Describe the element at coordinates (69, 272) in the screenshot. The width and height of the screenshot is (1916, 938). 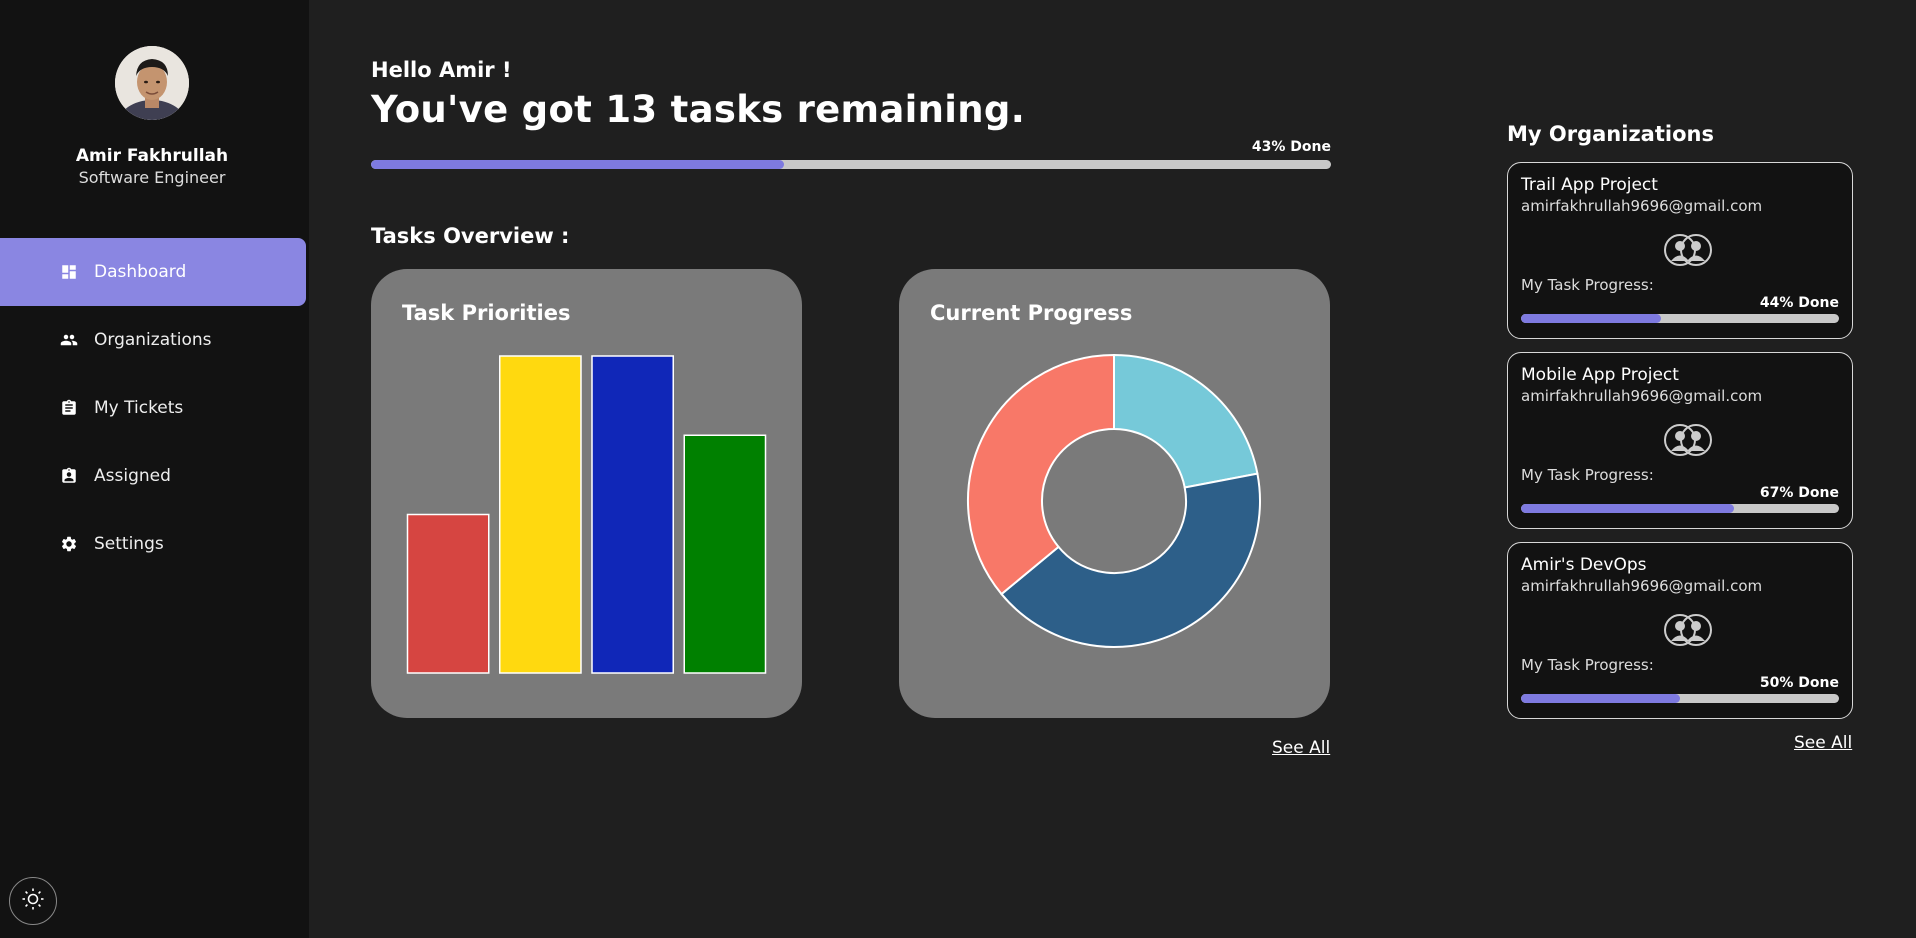
I see `dashboard-icon` at that location.